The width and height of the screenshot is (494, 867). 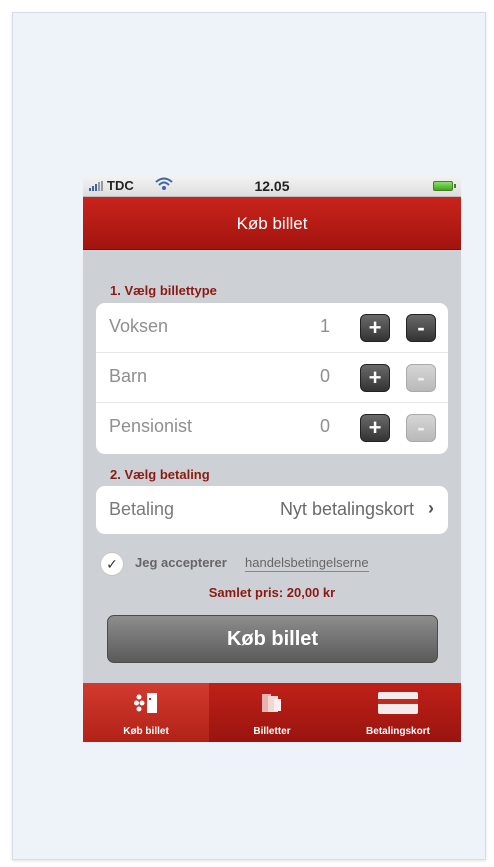 I want to click on ticket-row-pensionist: Pensionist 0 + -, so click(x=272, y=428).